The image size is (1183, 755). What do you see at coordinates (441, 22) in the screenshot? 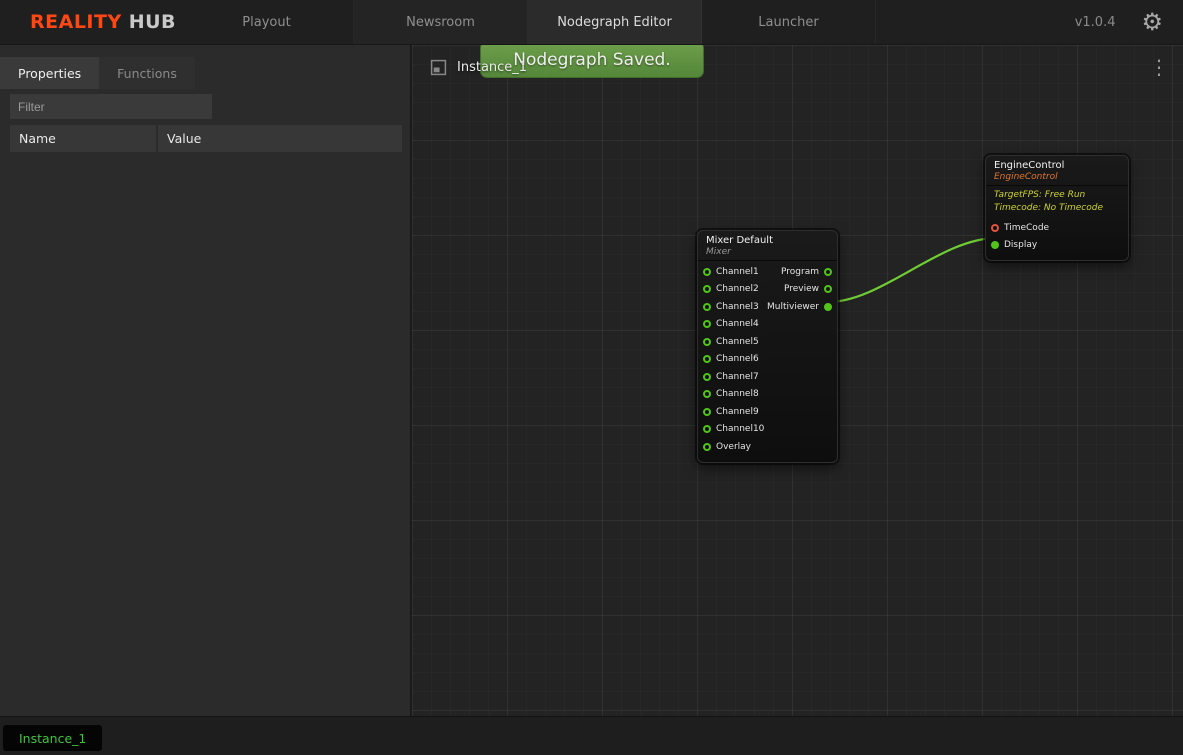
I see `tab-newsroom: Newsroom` at bounding box center [441, 22].